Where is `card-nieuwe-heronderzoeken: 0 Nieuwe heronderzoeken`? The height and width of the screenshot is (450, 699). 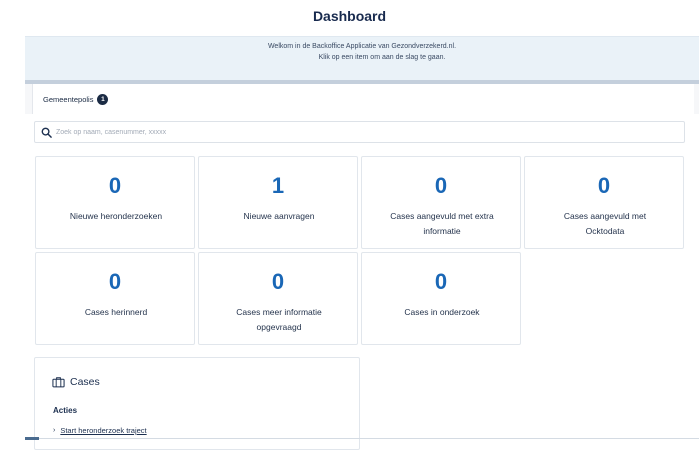 card-nieuwe-heronderzoeken: 0 Nieuwe heronderzoeken is located at coordinates (115, 202).